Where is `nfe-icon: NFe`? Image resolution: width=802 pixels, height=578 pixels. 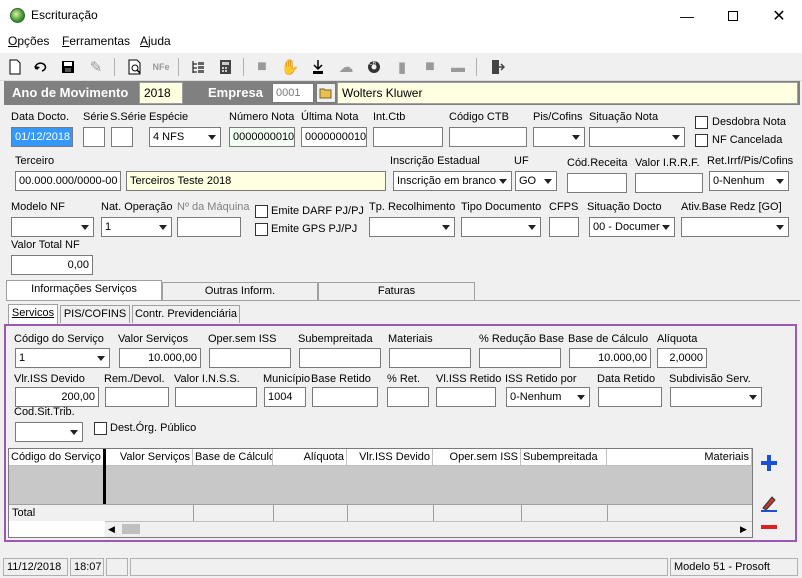 nfe-icon: NFe is located at coordinates (161, 67).